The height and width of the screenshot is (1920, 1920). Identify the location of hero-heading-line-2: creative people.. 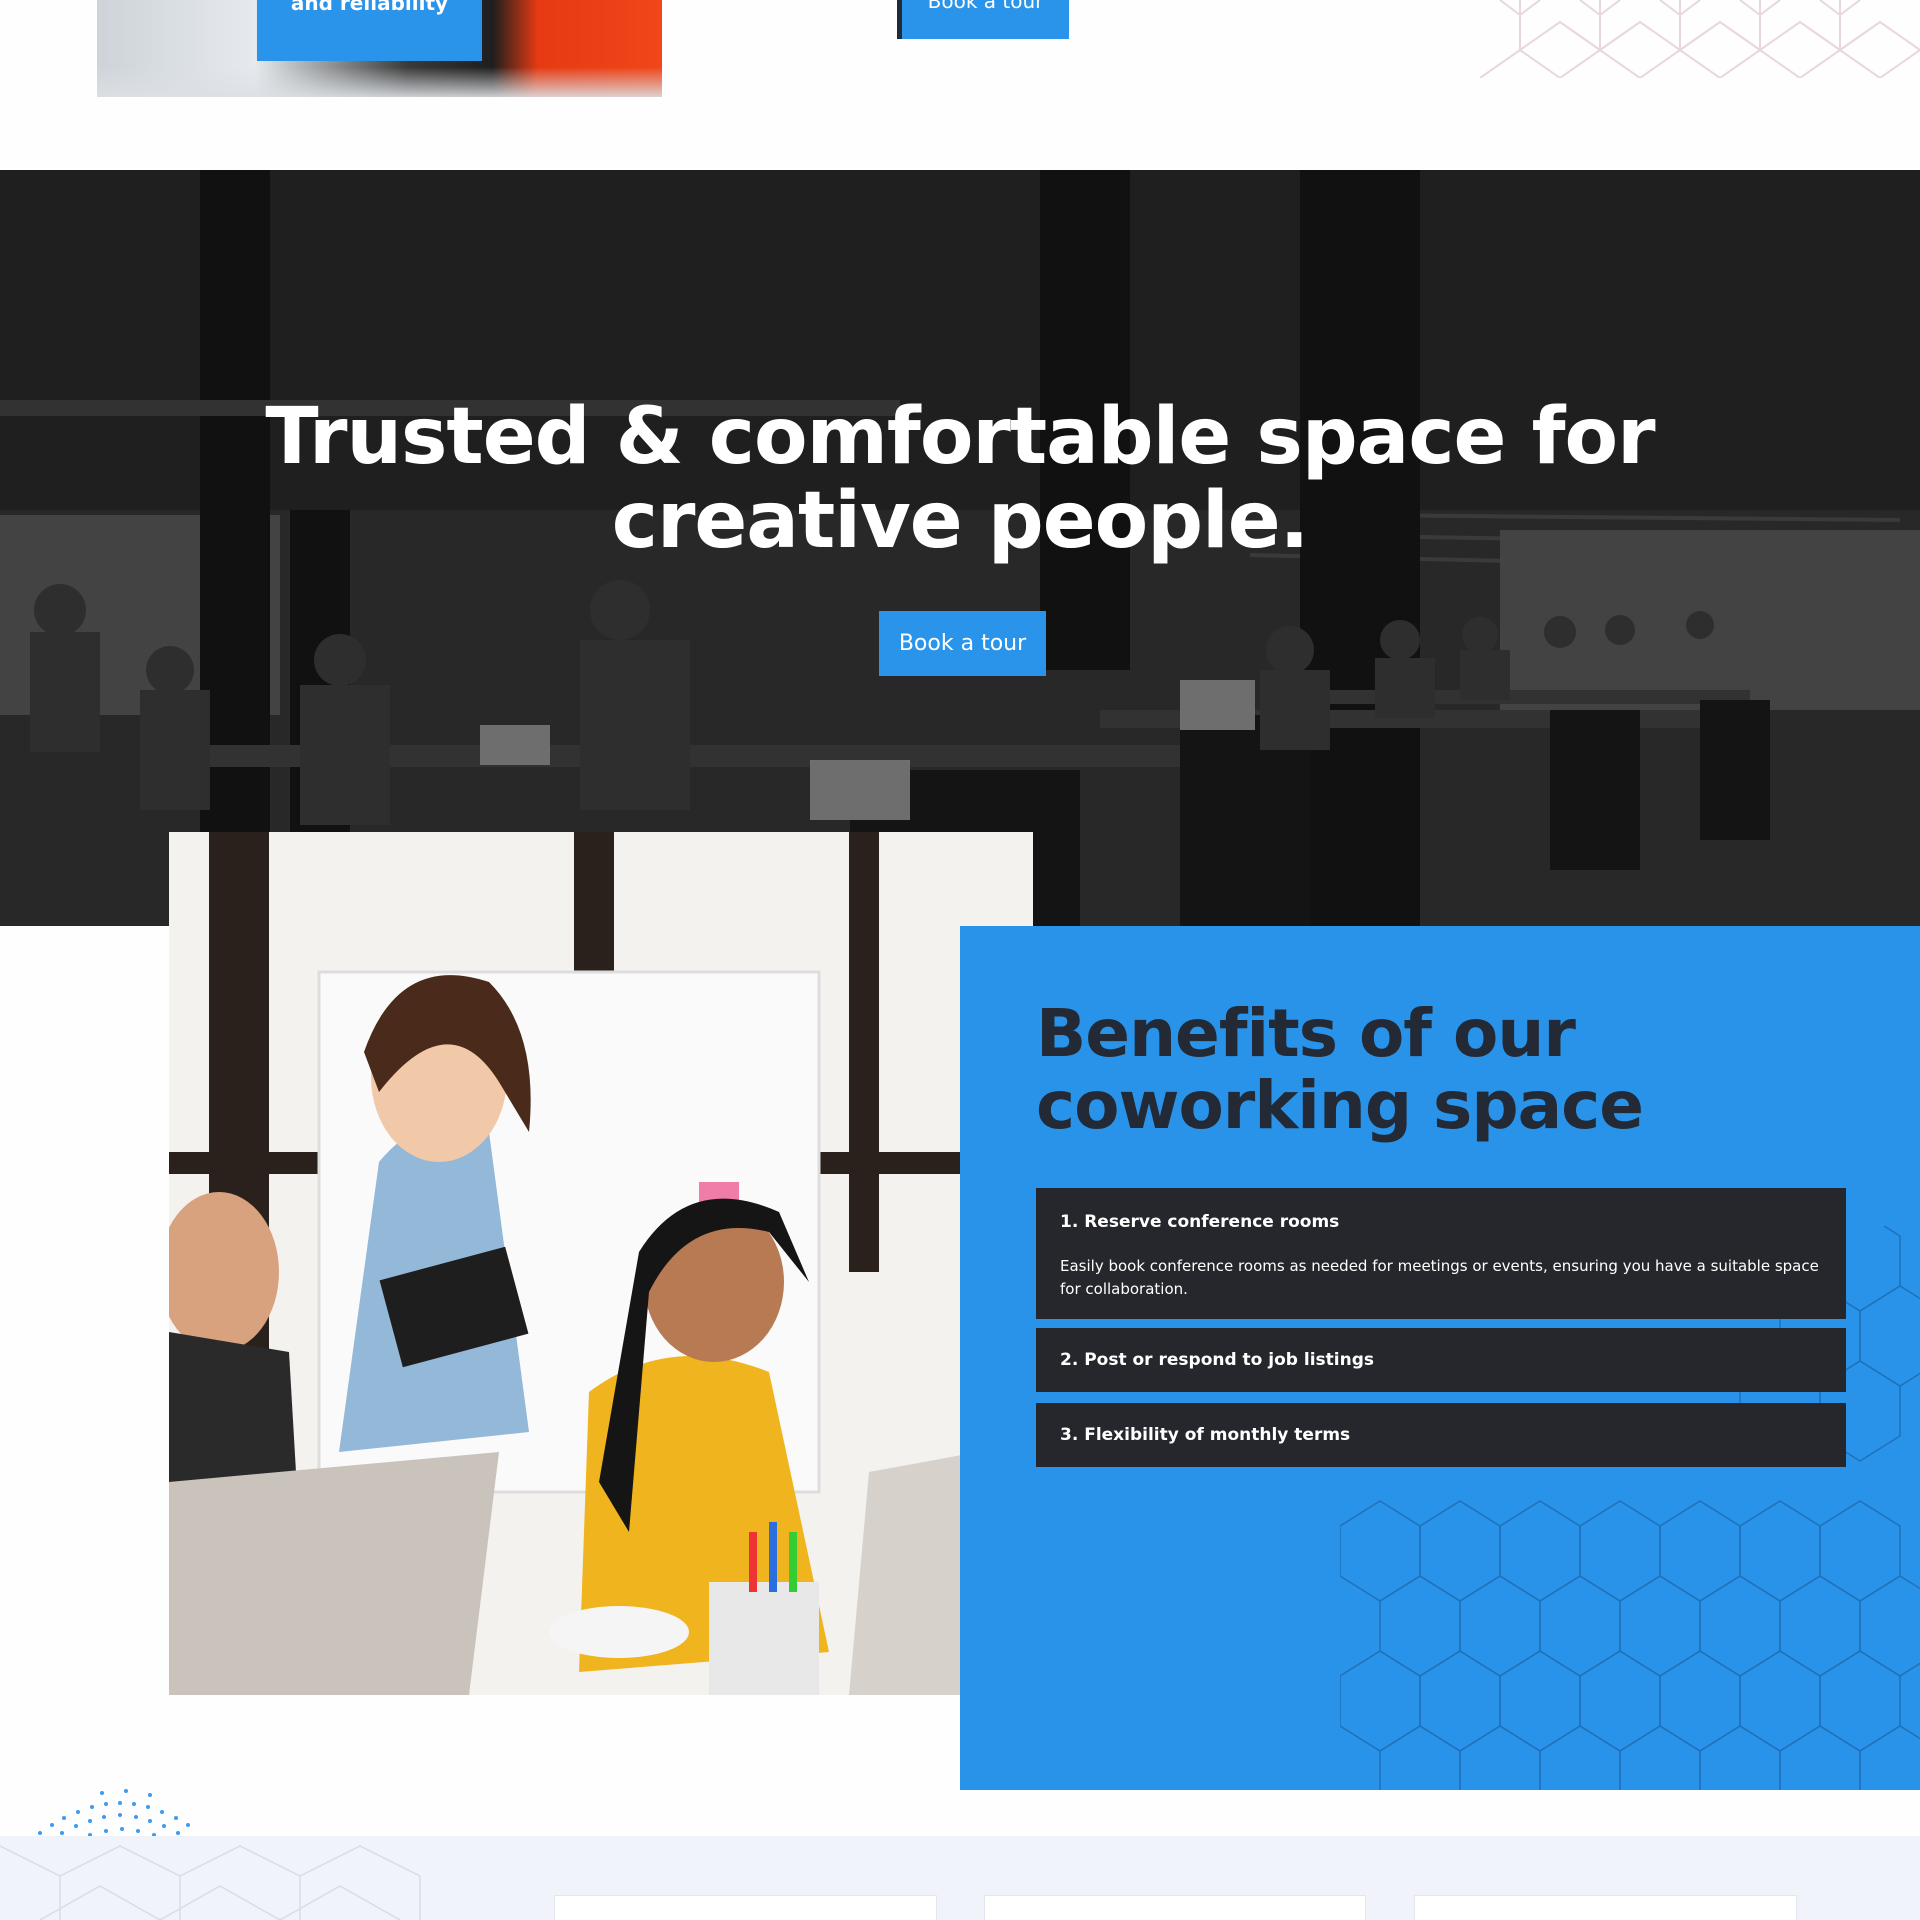
(960, 521).